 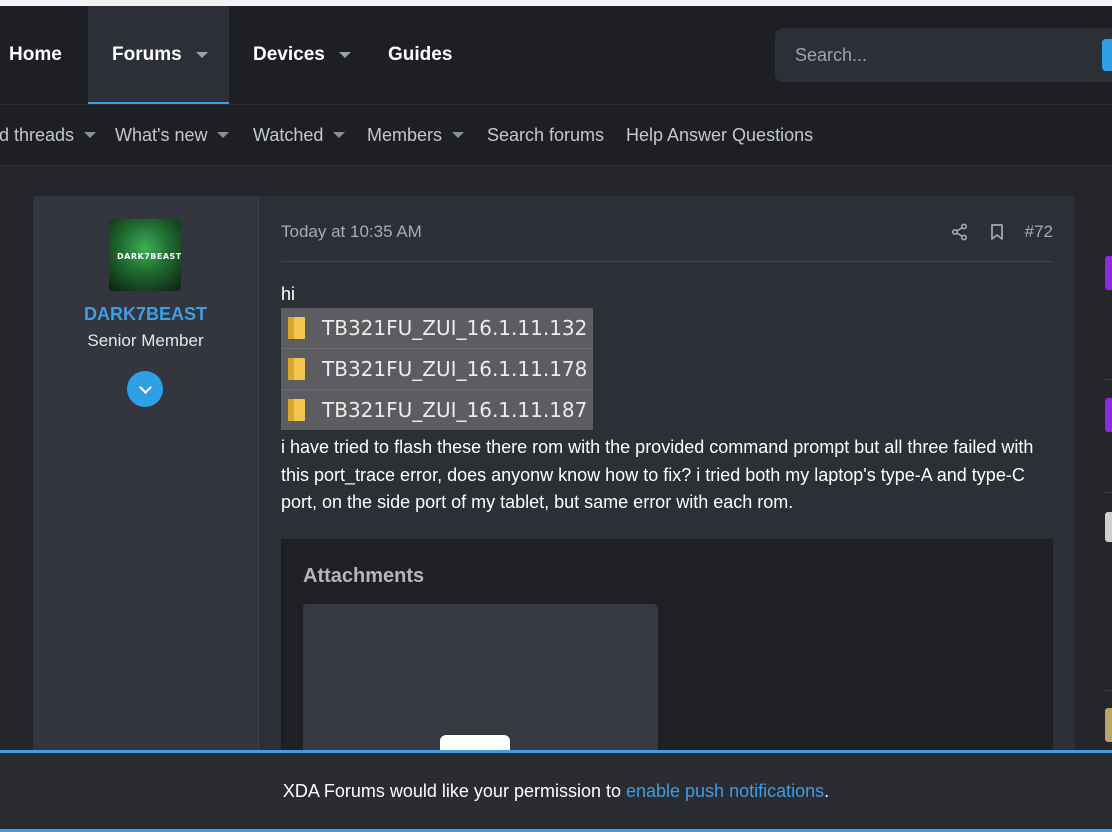 I want to click on subnav-item-threads: d threads, so click(x=48, y=135).